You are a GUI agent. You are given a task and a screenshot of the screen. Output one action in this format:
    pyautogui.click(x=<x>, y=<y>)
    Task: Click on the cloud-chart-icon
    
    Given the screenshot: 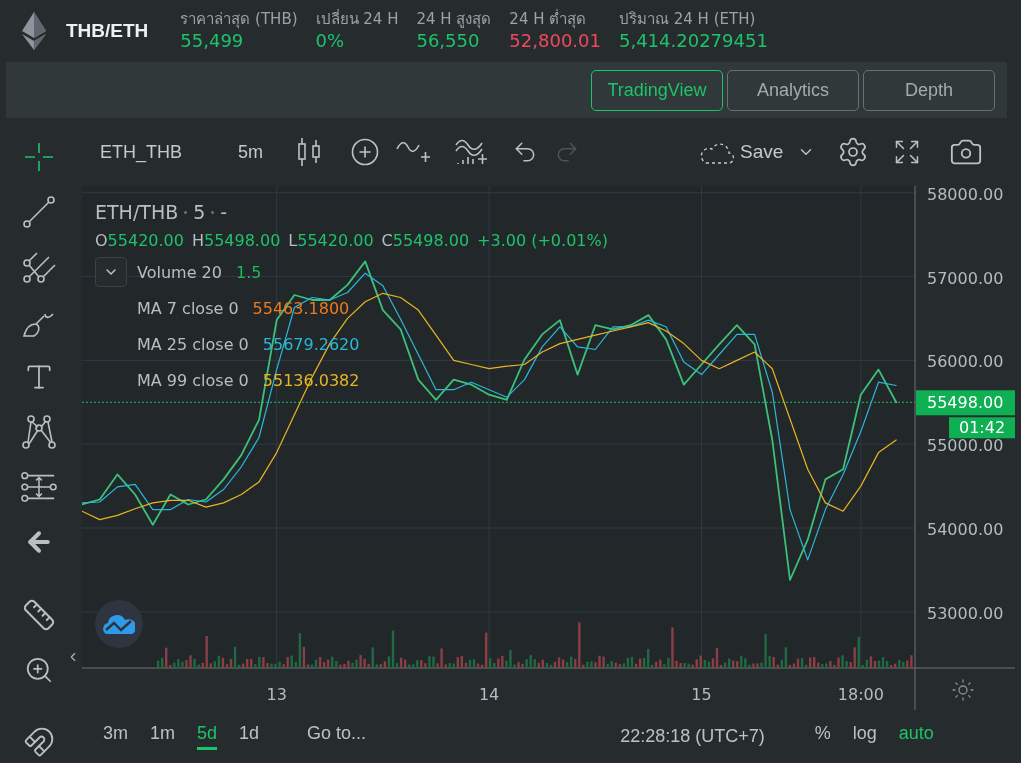 What is the action you would take?
    pyautogui.click(x=119, y=624)
    